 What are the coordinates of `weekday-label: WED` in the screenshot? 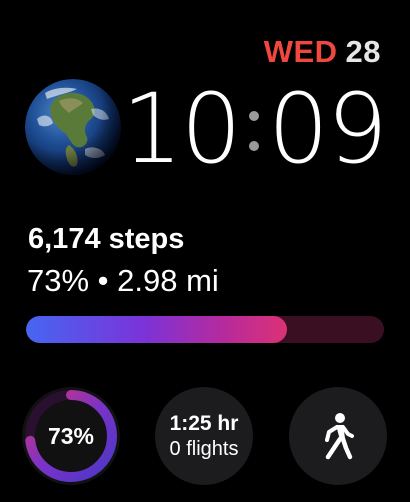 It's located at (300, 51).